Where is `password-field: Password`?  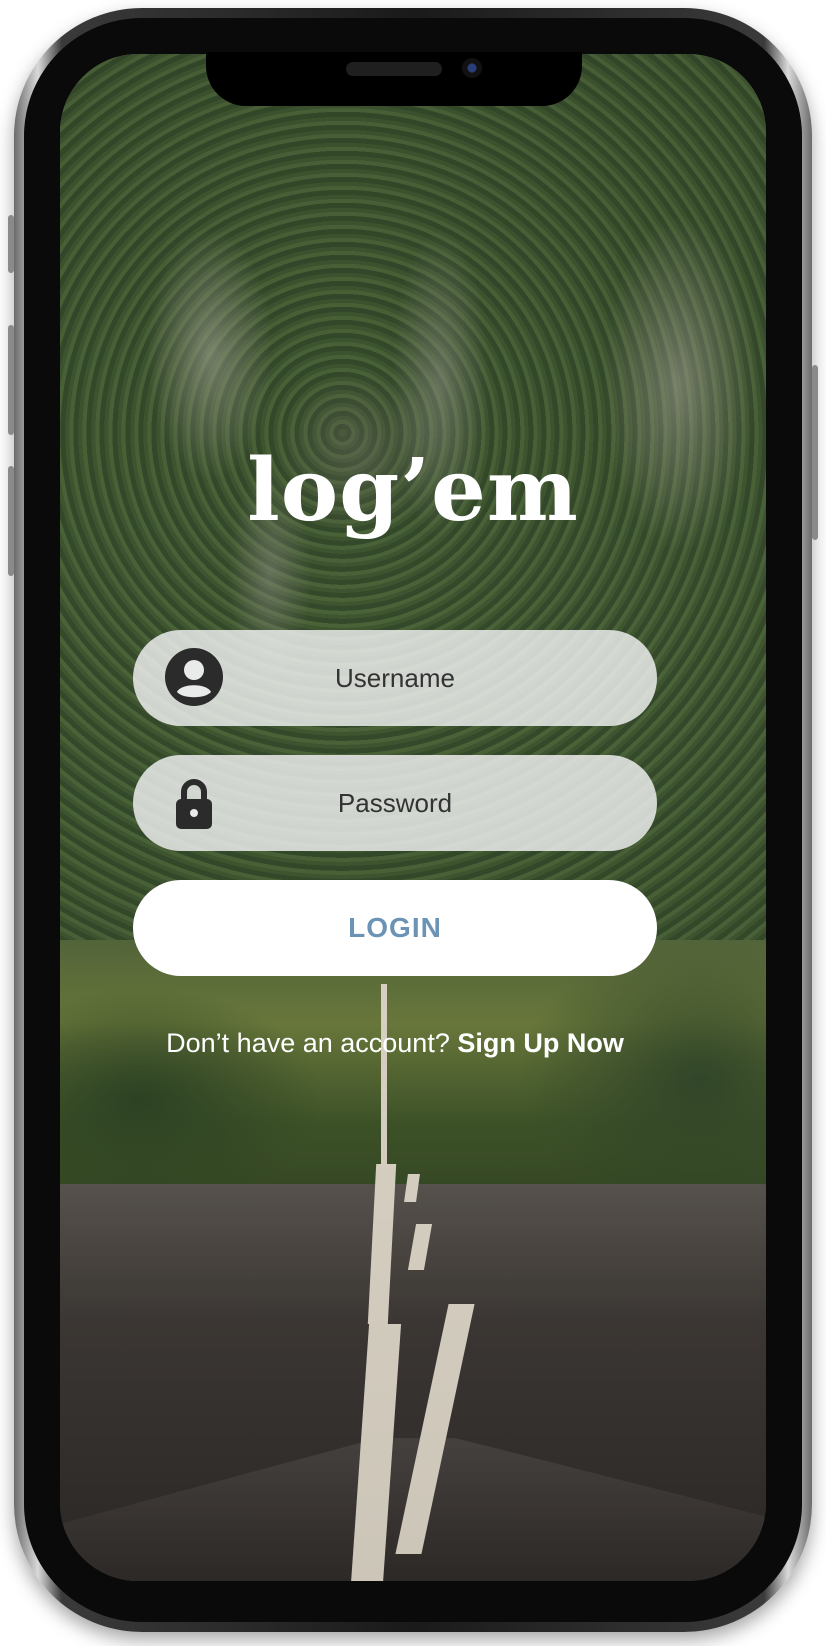
password-field: Password is located at coordinates (395, 803).